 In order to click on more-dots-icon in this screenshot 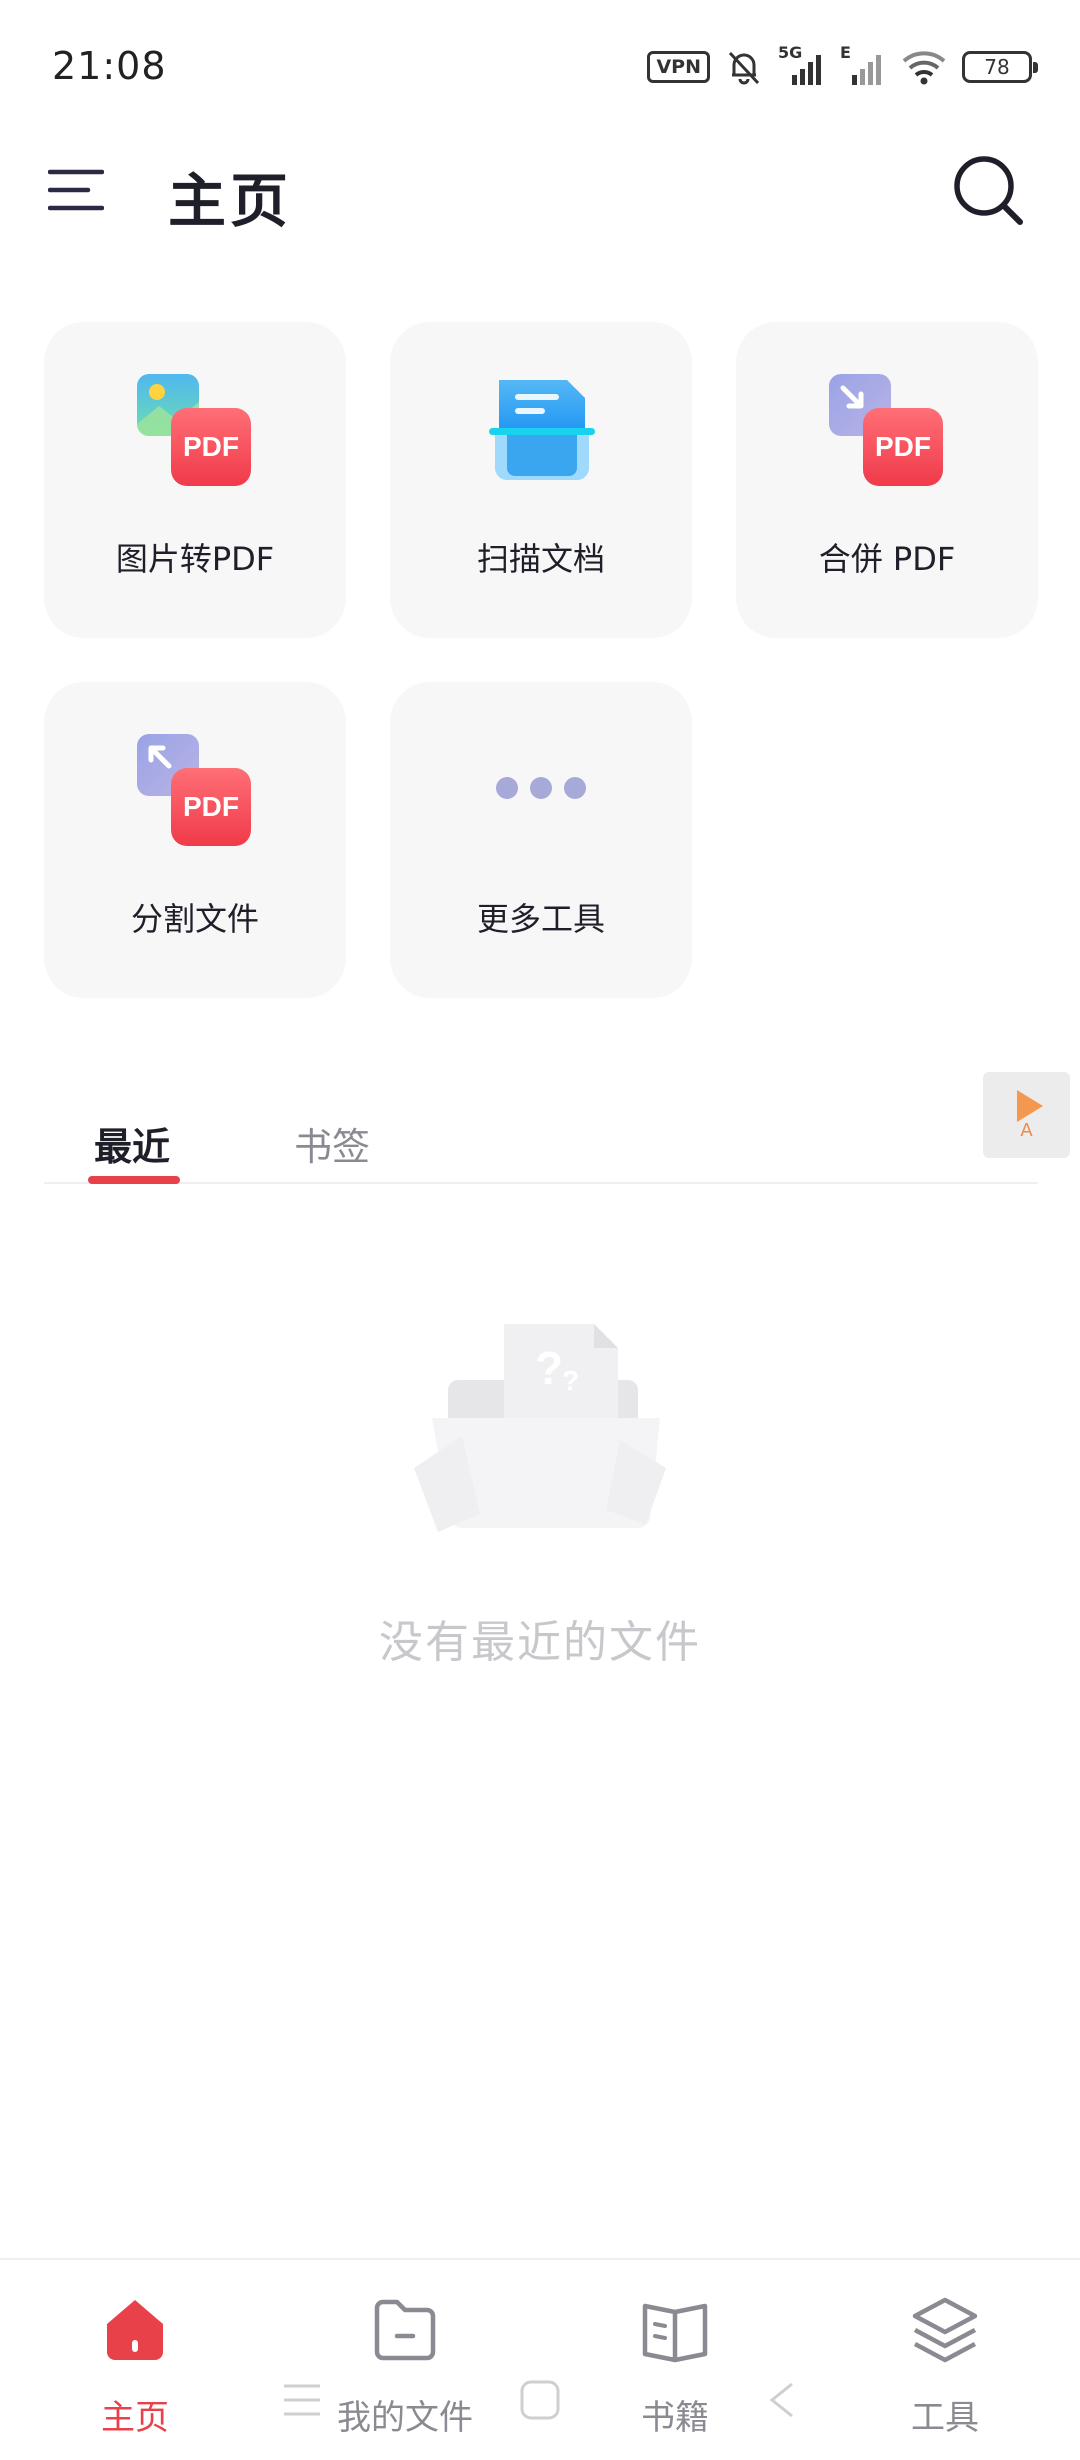, I will do `click(541, 788)`.